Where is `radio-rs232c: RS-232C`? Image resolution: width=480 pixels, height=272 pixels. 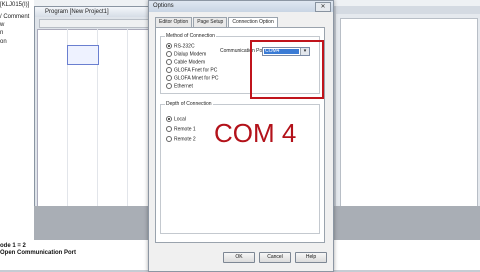
radio-rs232c: RS-232C is located at coordinates (180, 46).